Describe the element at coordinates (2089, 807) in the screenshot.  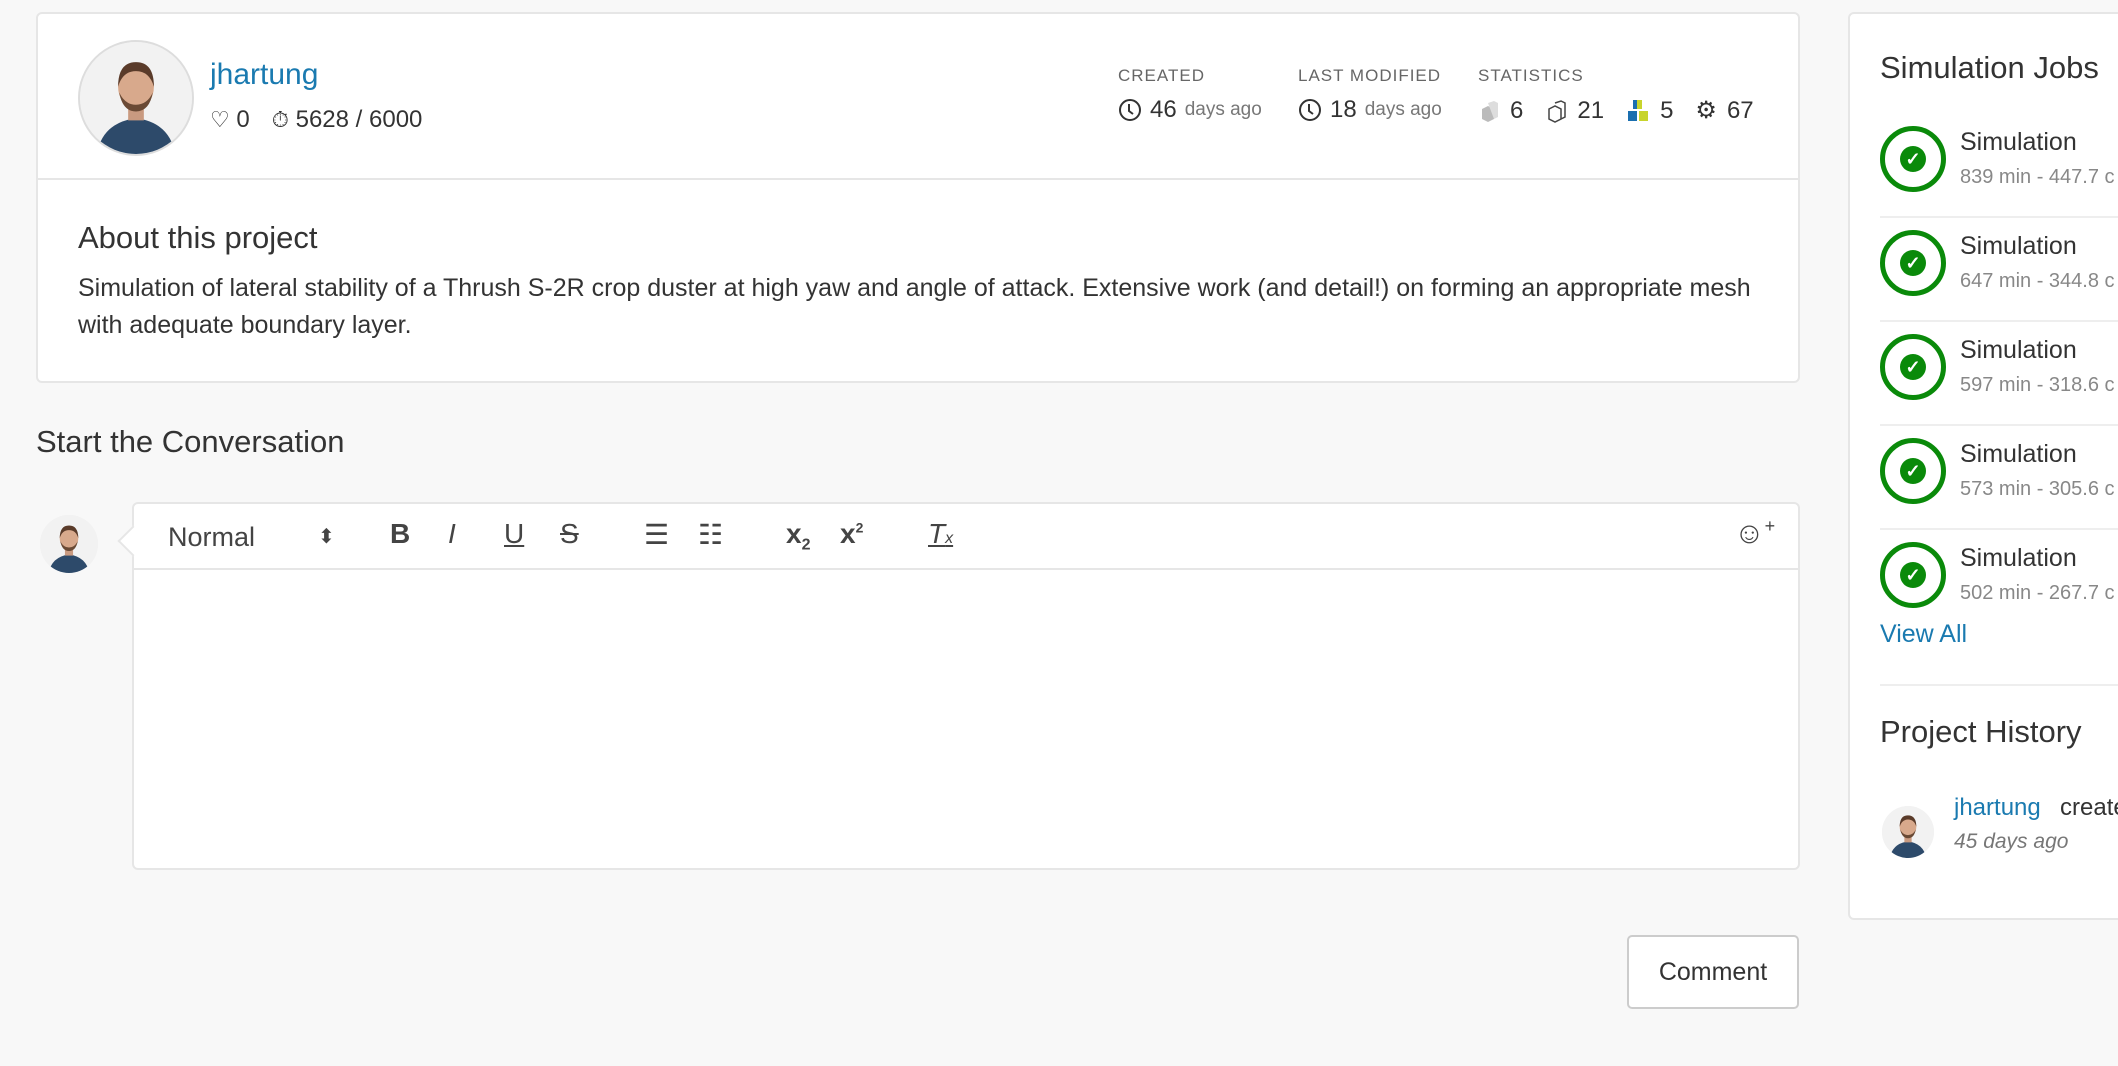
I see `history-action: create` at that location.